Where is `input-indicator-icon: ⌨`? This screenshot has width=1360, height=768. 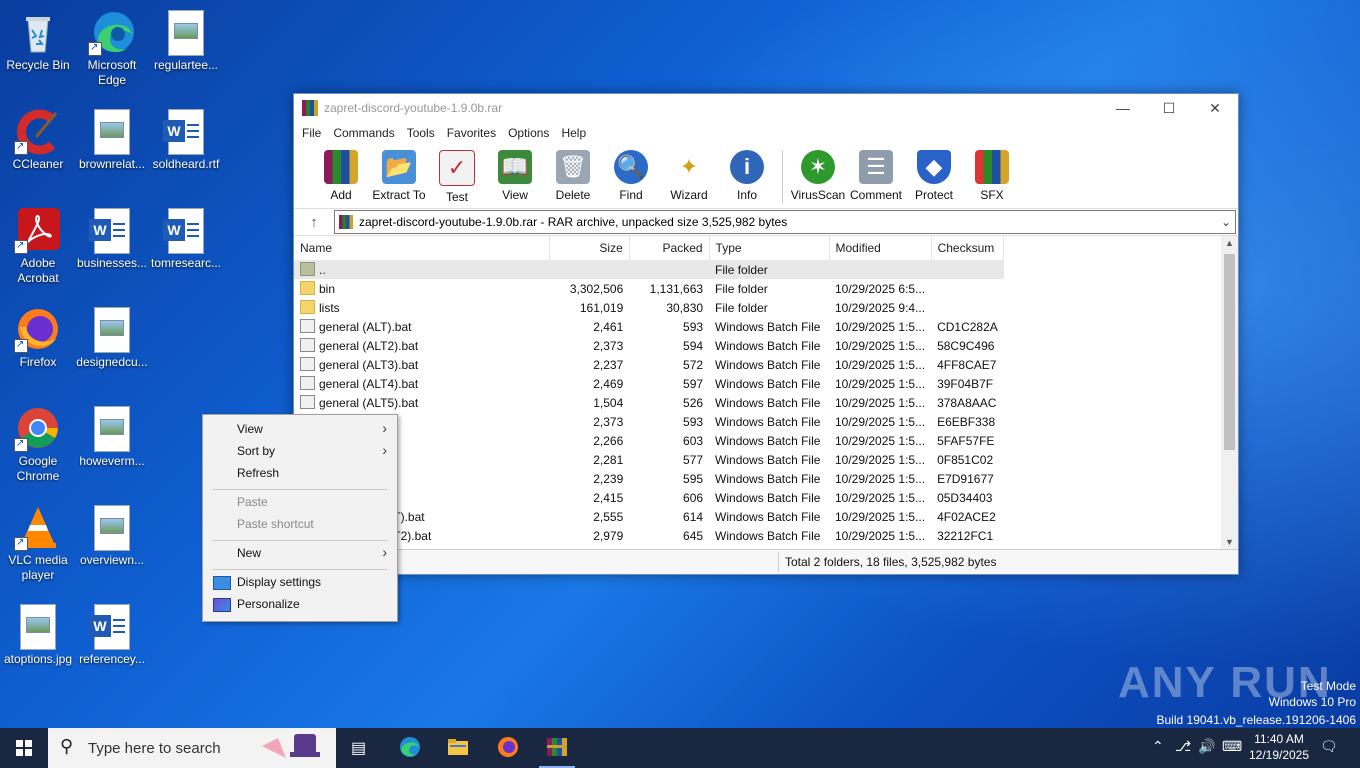
input-indicator-icon: ⌨ is located at coordinates (1232, 746).